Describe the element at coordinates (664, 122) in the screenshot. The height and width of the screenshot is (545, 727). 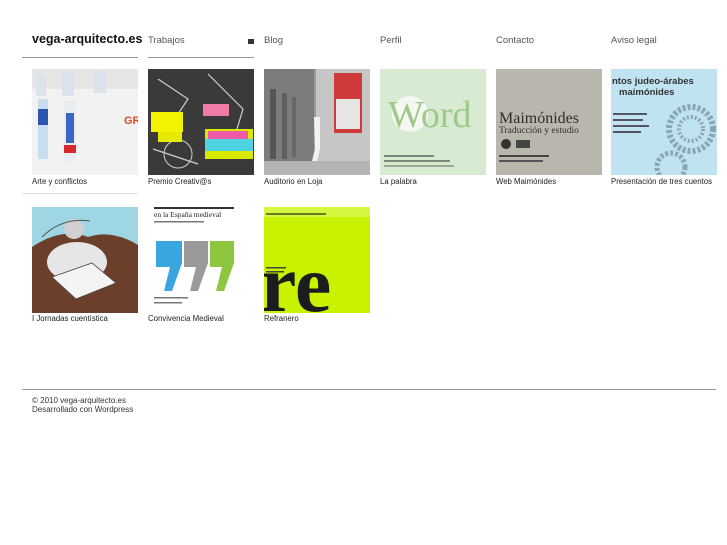
I see `work-thumb-tres-cuentos: ntos judeo-árabes maimónides` at that location.